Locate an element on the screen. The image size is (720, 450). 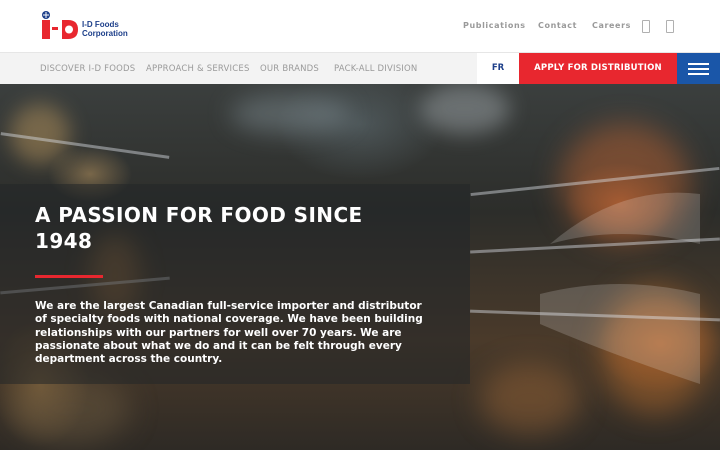
nav-item-discover: DISCOVER I-D FOODS is located at coordinates (87, 69).